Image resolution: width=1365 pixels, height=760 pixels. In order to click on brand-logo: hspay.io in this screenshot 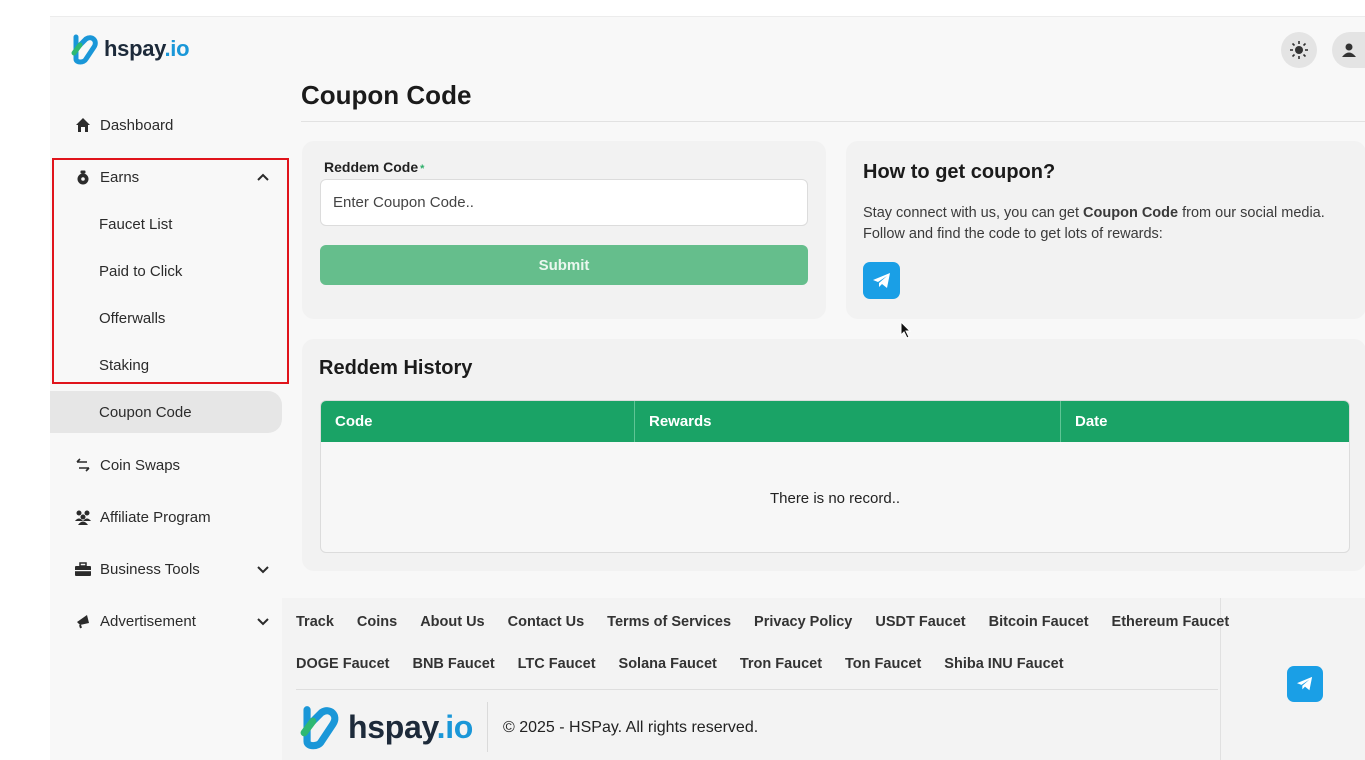, I will do `click(130, 49)`.